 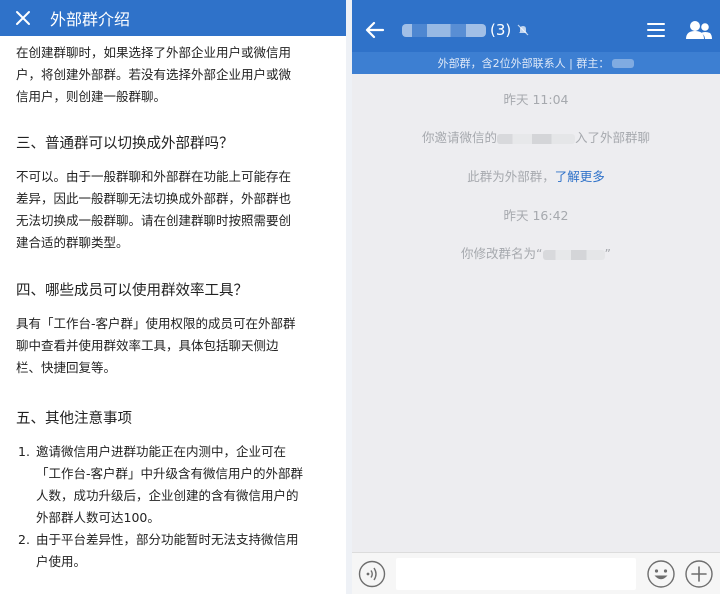 What do you see at coordinates (161, 451) in the screenshot?
I see `text-line: 邀请微信用户进群功能正在内测中，企业可在` at bounding box center [161, 451].